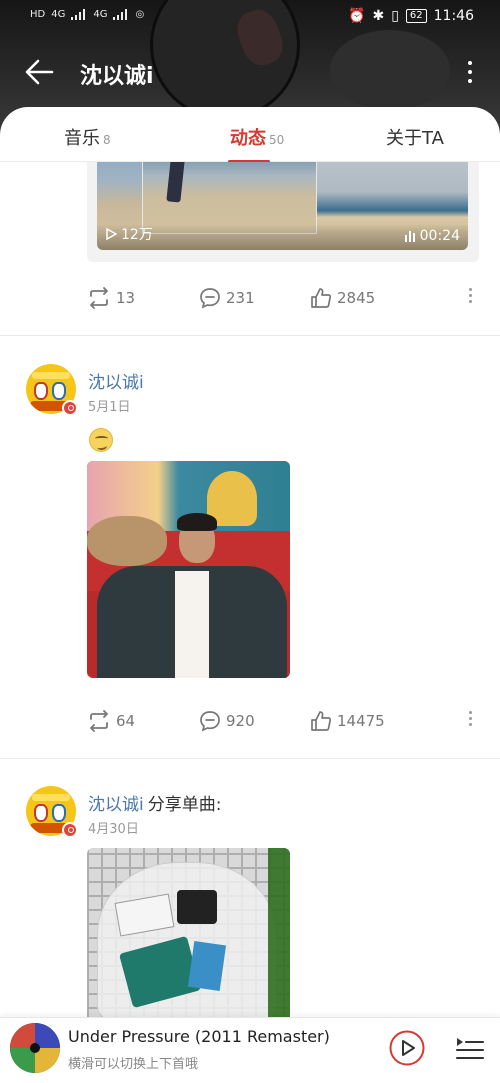 This screenshot has height=1083, width=500. What do you see at coordinates (58, 14) in the screenshot?
I see `network-label: 4G` at bounding box center [58, 14].